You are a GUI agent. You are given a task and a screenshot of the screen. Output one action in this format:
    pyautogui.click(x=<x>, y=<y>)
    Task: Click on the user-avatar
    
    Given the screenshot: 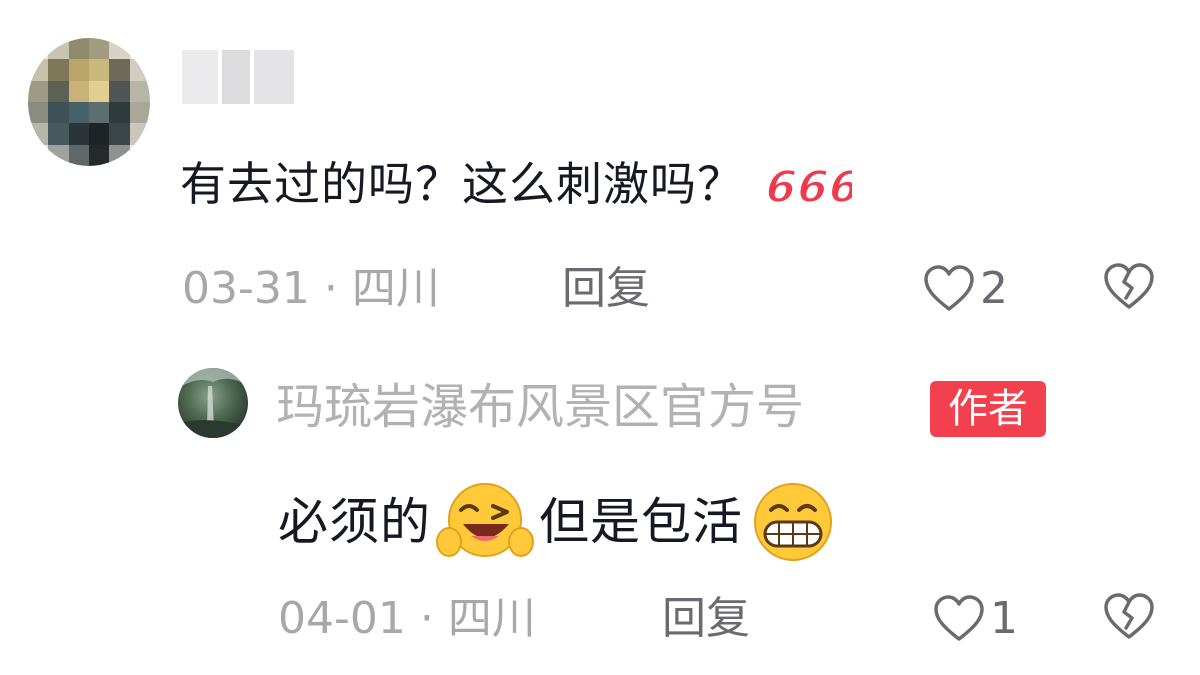 What is the action you would take?
    pyautogui.click(x=89, y=102)
    